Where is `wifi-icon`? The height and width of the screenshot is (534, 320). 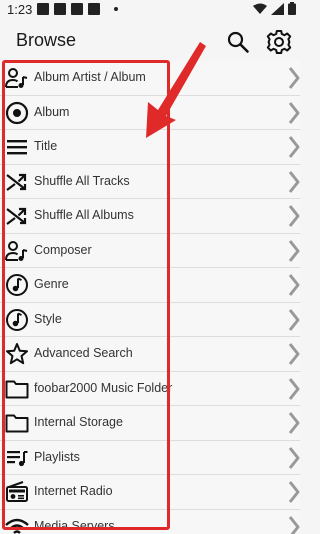 wifi-icon is located at coordinates (17, 524).